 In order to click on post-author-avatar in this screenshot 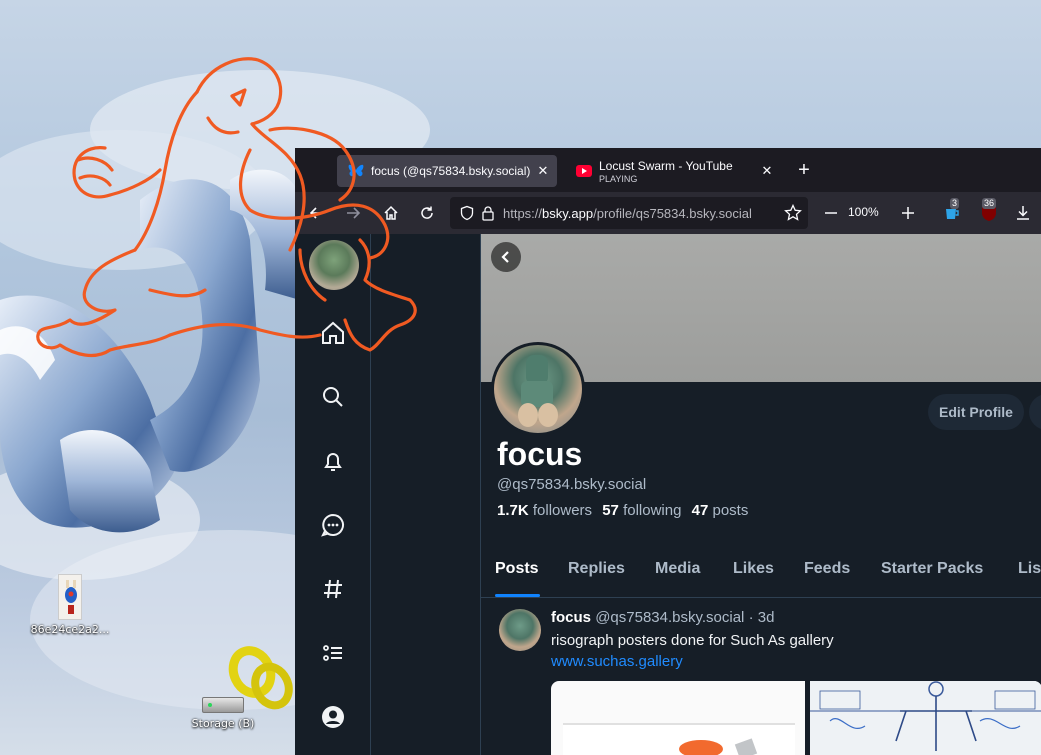, I will do `click(520, 630)`.